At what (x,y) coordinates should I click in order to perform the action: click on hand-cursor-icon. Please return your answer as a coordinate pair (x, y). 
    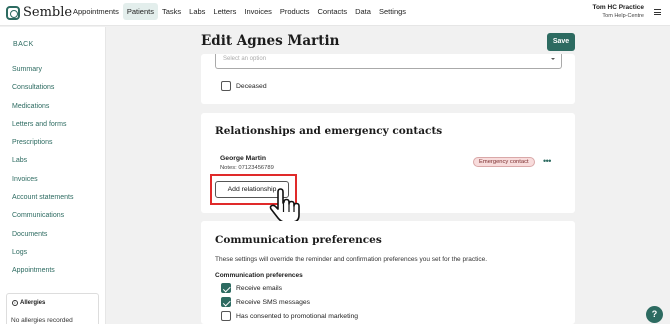
    Looking at the image, I should click on (284, 205).